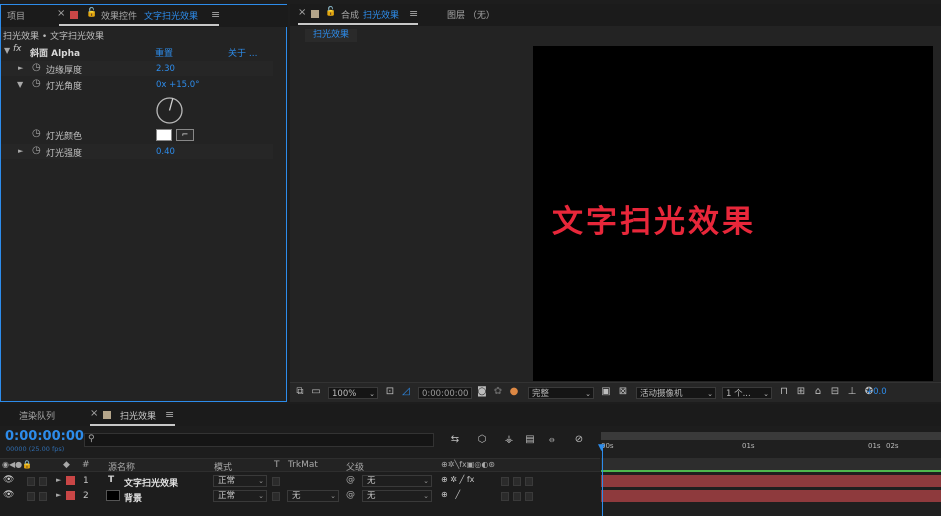  I want to click on views-select: 1 个... ⌄, so click(747, 393).